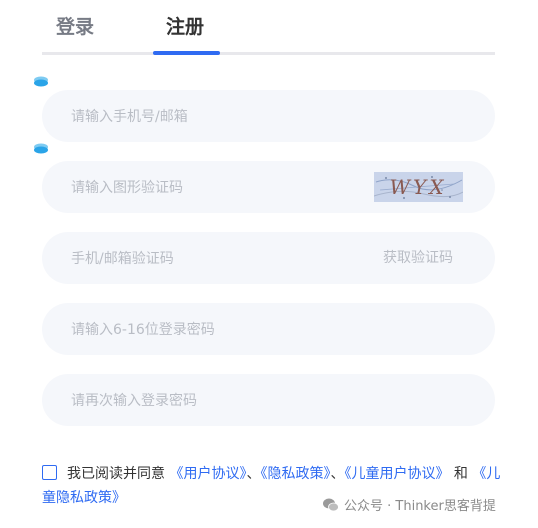  Describe the element at coordinates (418, 258) in the screenshot. I see `get-code-button: 获取验证码` at that location.